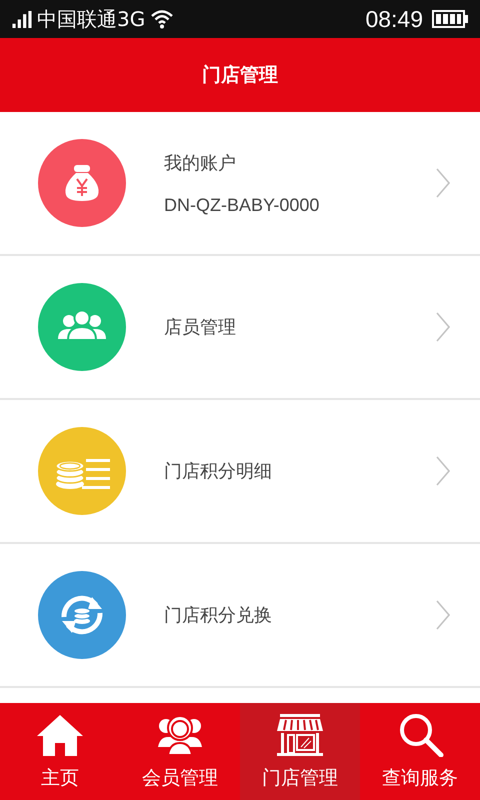 Image resolution: width=480 pixels, height=800 pixels. What do you see at coordinates (218, 471) in the screenshot?
I see `menu-label: 门店积分明细` at bounding box center [218, 471].